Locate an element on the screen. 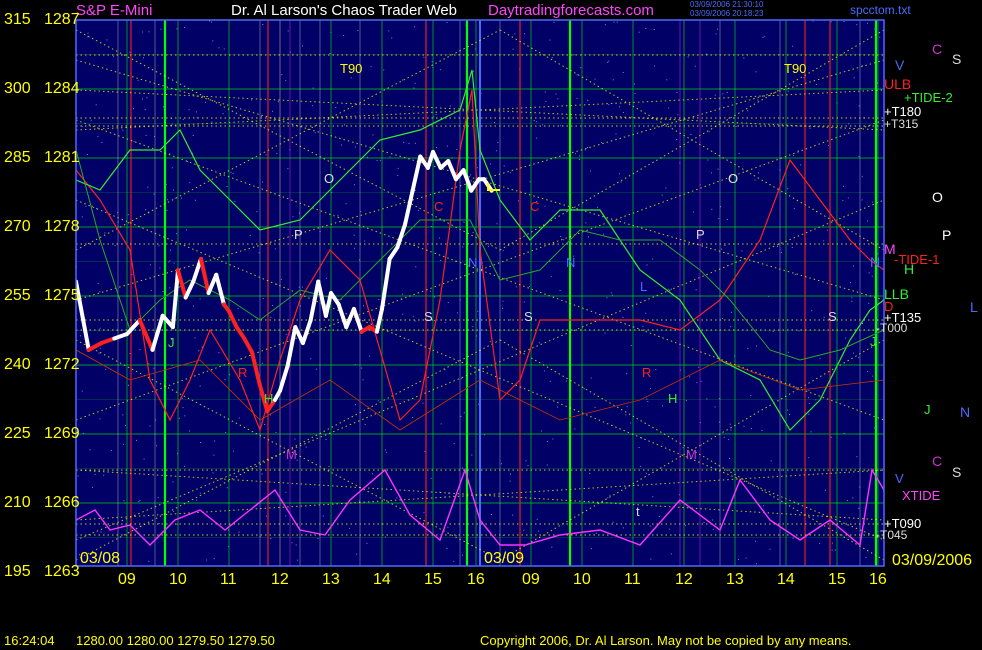 The width and height of the screenshot is (982, 650). x-tick-label: 11 is located at coordinates (632, 579).